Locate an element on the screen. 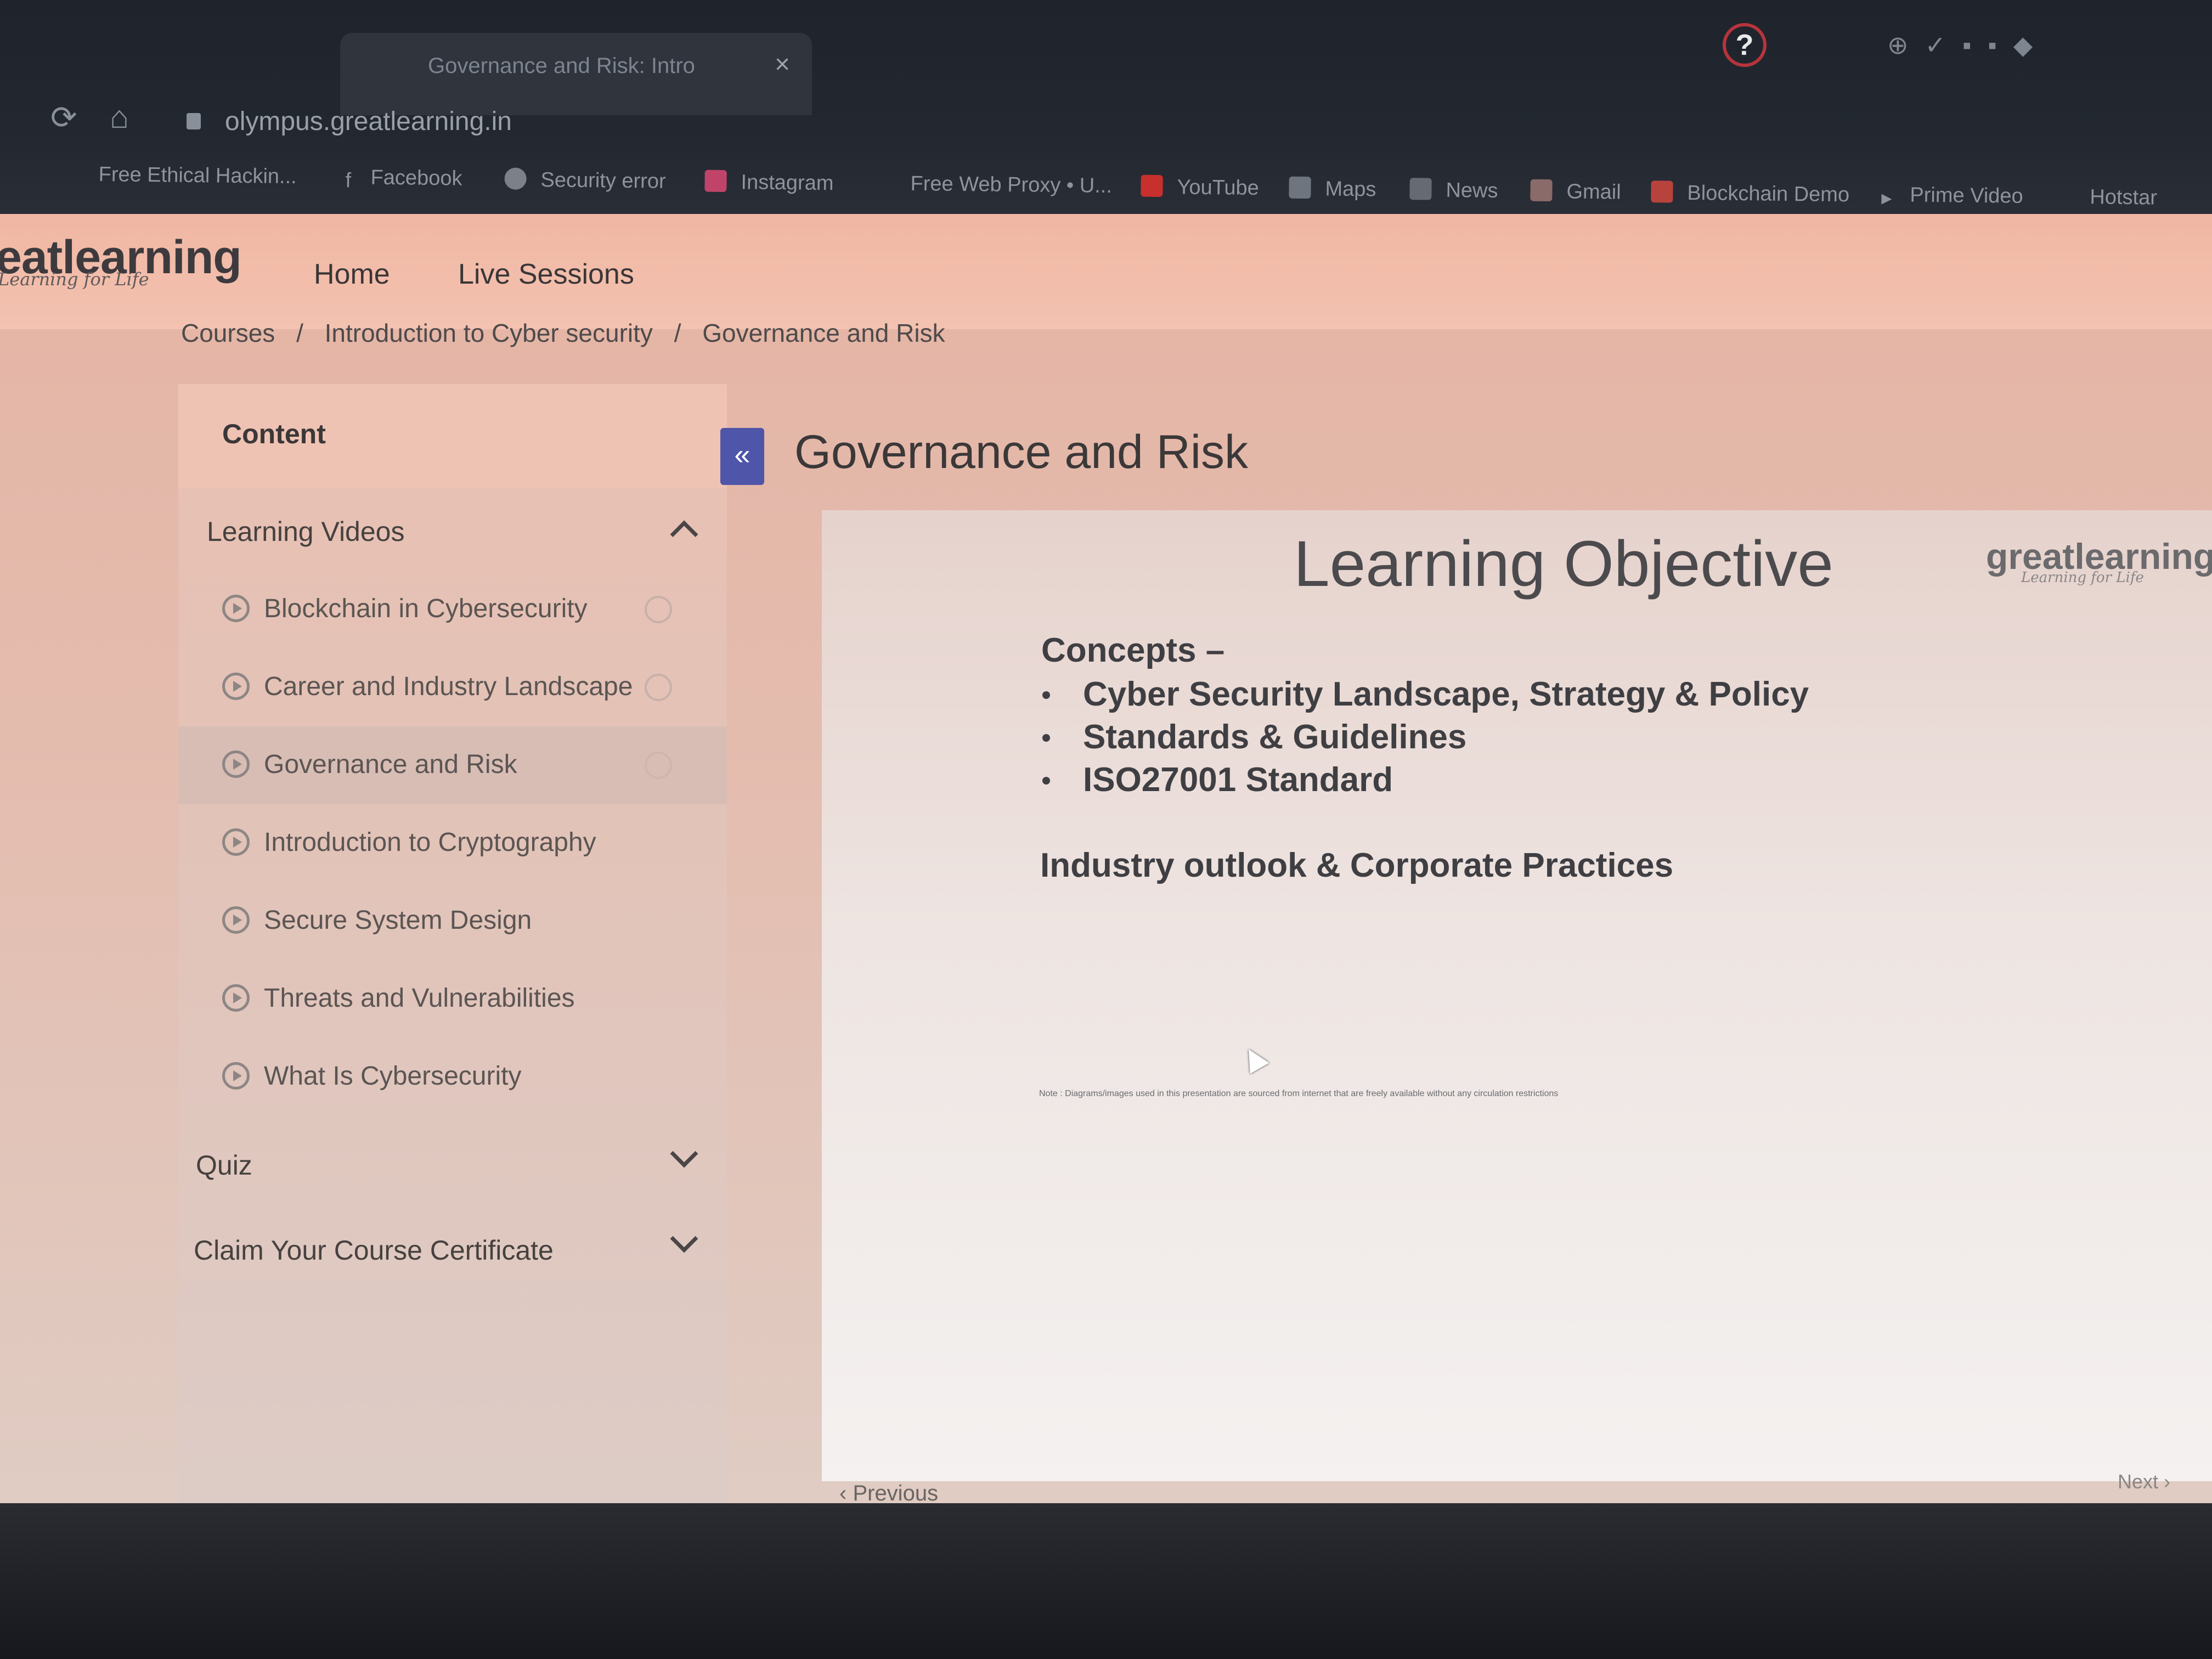 Image resolution: width=2212 pixels, height=1659 pixels. bookmark-label: News is located at coordinates (1472, 190).